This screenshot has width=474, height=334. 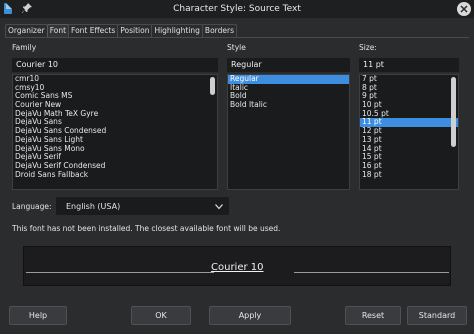 I want to click on family-input: Courier 10, so click(x=115, y=65).